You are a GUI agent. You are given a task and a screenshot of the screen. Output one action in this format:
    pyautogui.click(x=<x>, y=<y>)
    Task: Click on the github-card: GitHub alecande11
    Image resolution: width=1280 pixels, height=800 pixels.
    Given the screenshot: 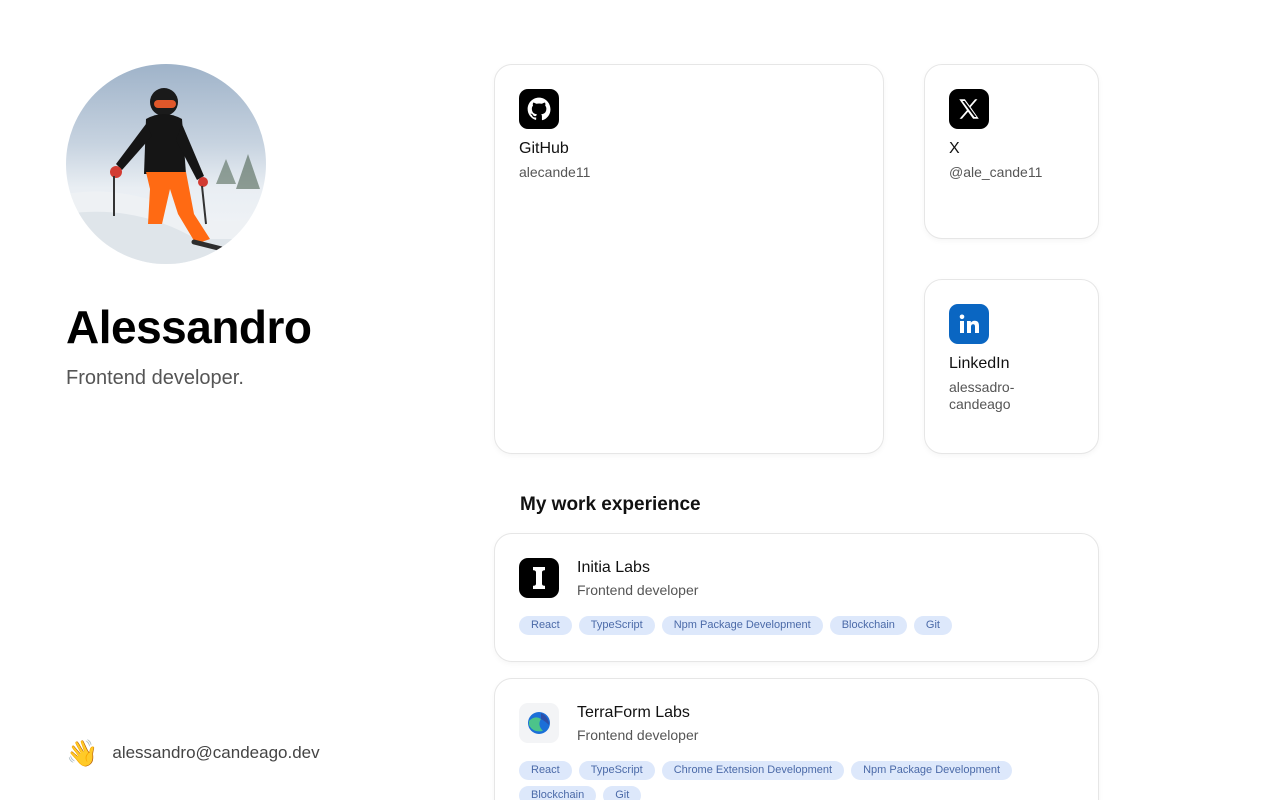 What is the action you would take?
    pyautogui.click(x=689, y=259)
    